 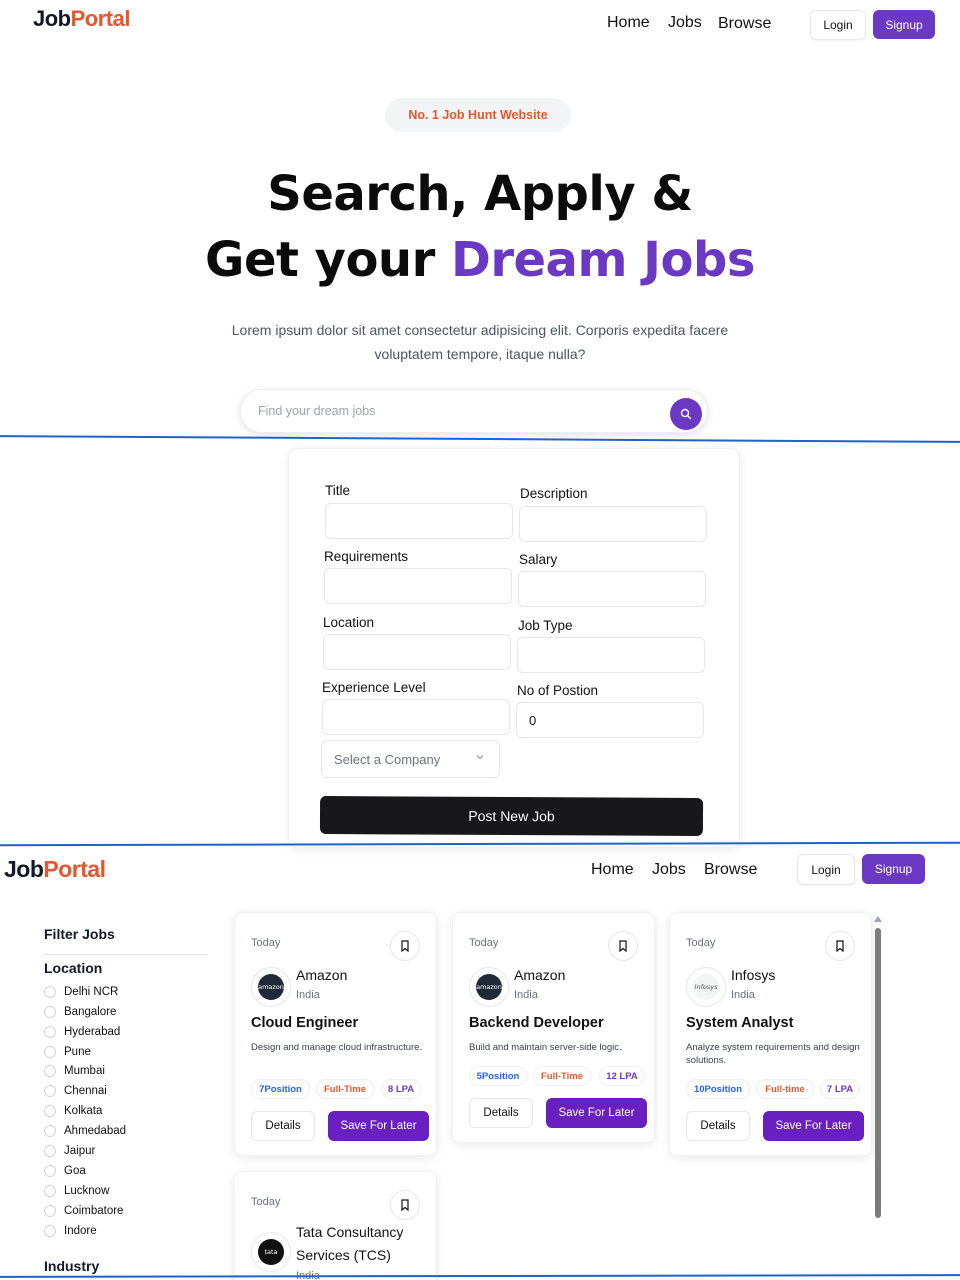 What do you see at coordinates (67, 1052) in the screenshot?
I see `location-option: Pune` at bounding box center [67, 1052].